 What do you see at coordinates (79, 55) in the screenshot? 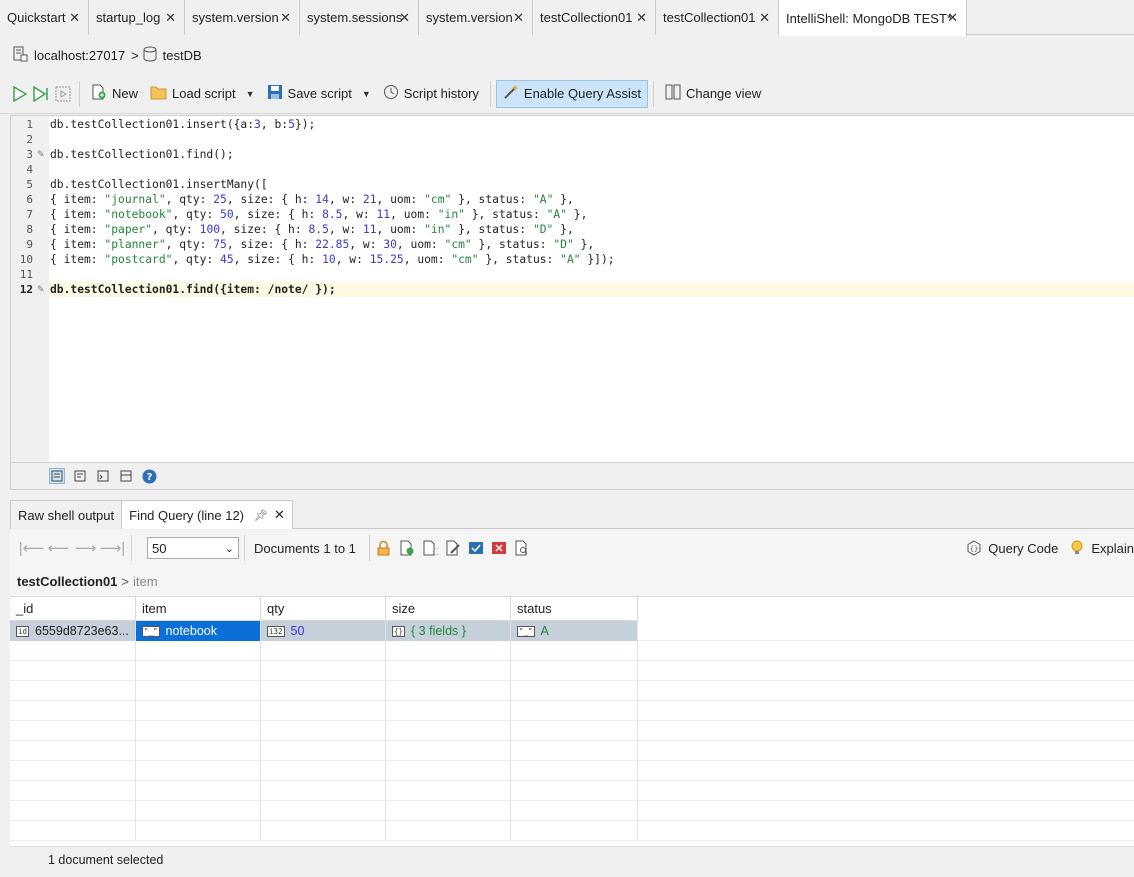
I see `connection-host: localhost:27017` at bounding box center [79, 55].